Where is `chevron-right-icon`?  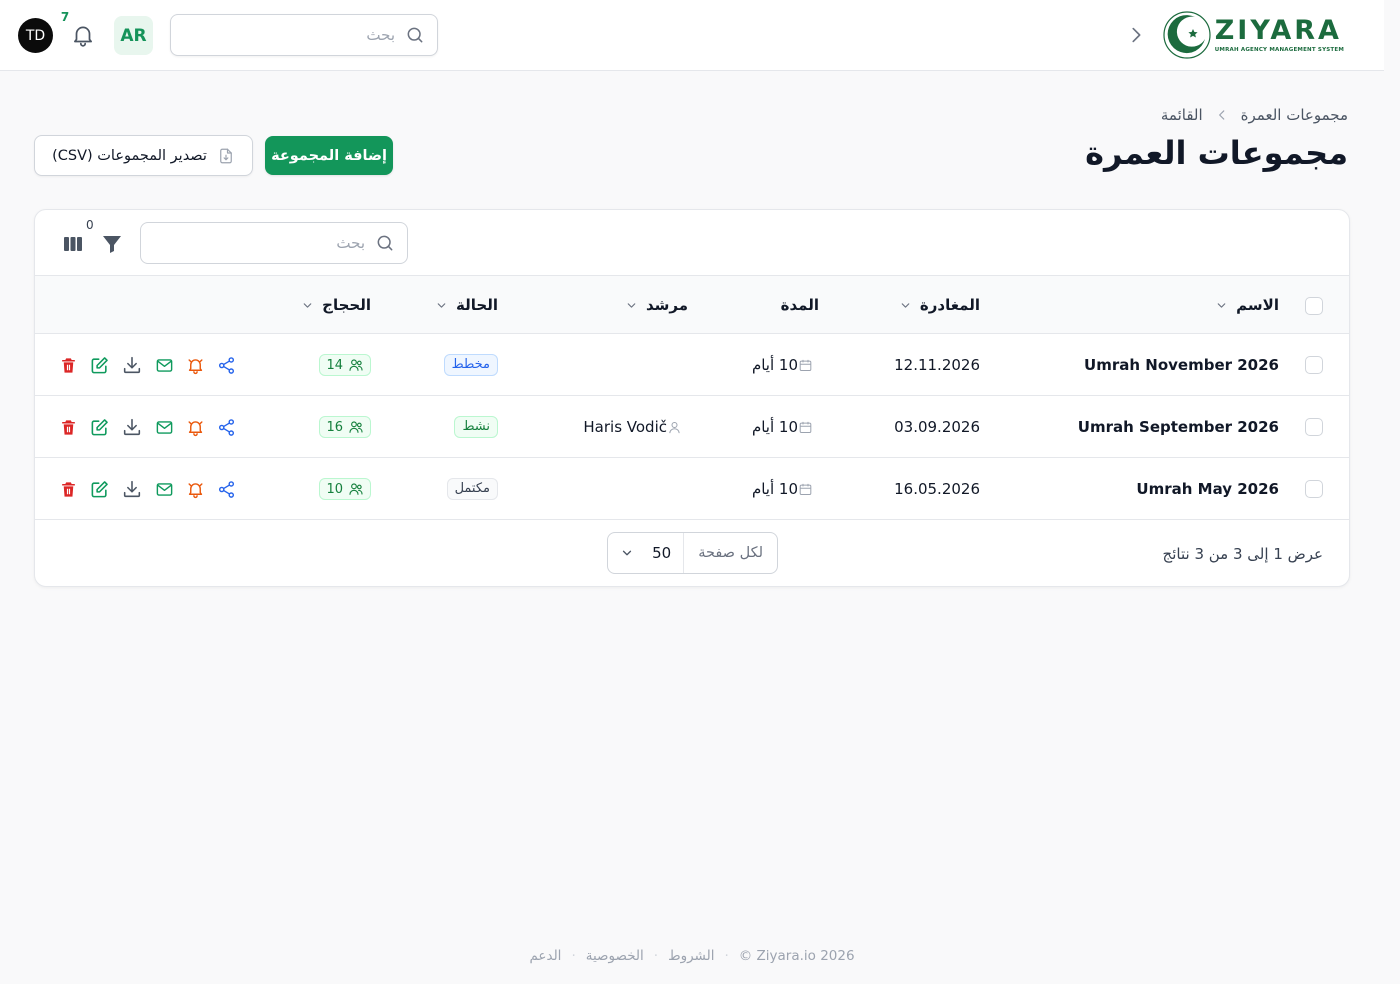 chevron-right-icon is located at coordinates (1136, 35).